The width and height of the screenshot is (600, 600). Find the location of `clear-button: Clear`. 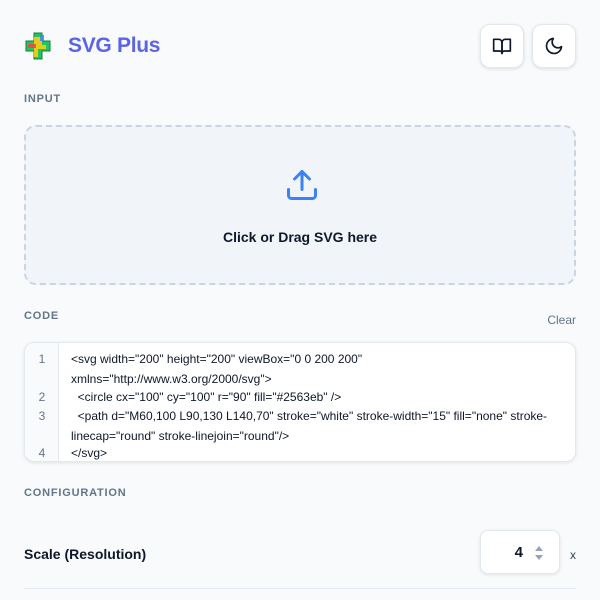

clear-button: Clear is located at coordinates (561, 320).